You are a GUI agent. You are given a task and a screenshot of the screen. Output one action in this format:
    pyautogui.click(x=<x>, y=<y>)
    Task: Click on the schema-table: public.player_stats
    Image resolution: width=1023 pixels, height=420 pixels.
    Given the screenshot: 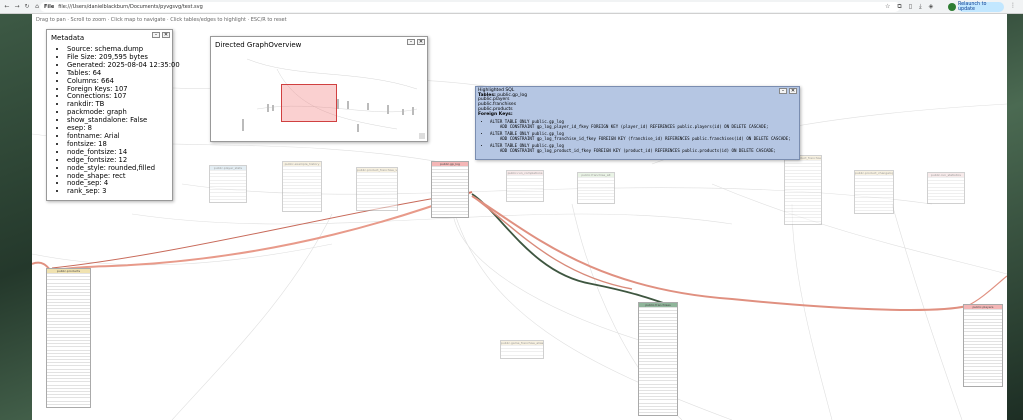 What is the action you would take?
    pyautogui.click(x=228, y=184)
    